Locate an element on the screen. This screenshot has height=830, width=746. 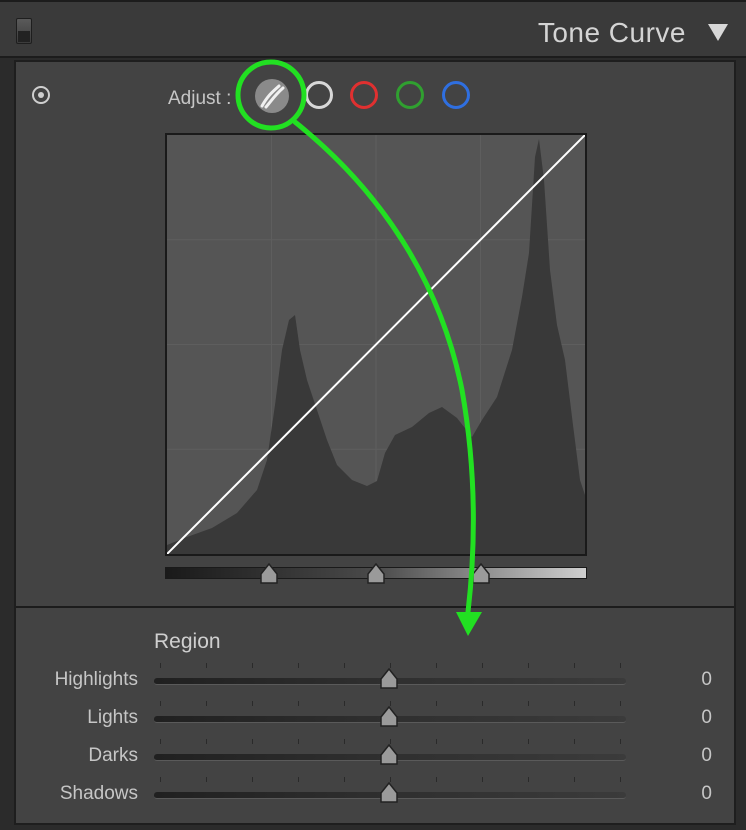
panel-toggle-switch is located at coordinates (24, 31).